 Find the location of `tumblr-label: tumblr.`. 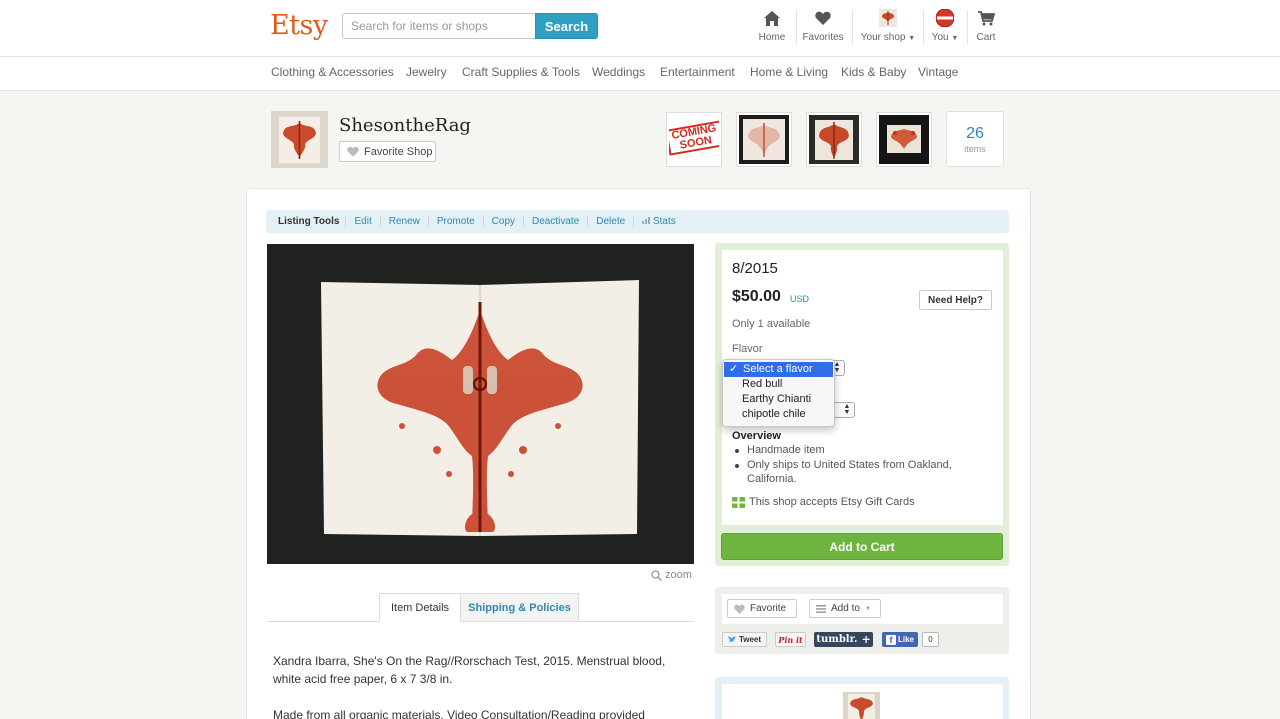

tumblr-label: tumblr. is located at coordinates (837, 639).